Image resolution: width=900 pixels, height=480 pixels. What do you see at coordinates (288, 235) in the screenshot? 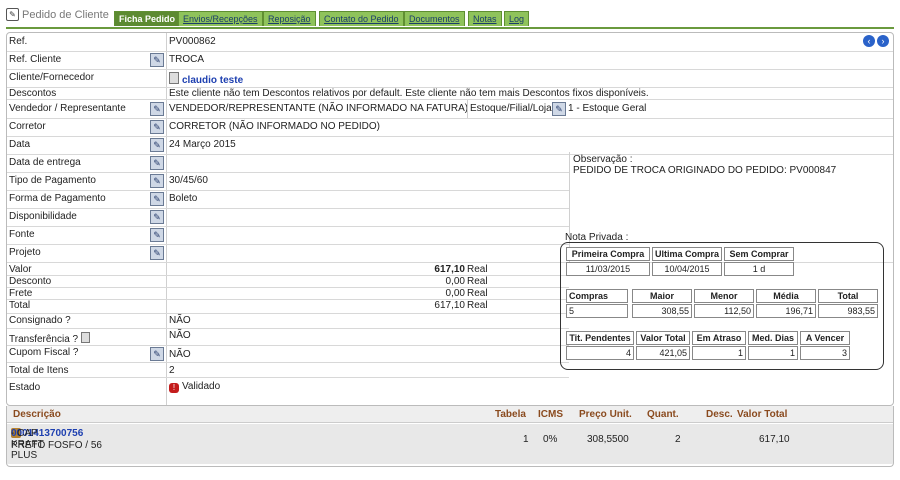
I see `row-fonte: Fonte ✎` at bounding box center [288, 235].